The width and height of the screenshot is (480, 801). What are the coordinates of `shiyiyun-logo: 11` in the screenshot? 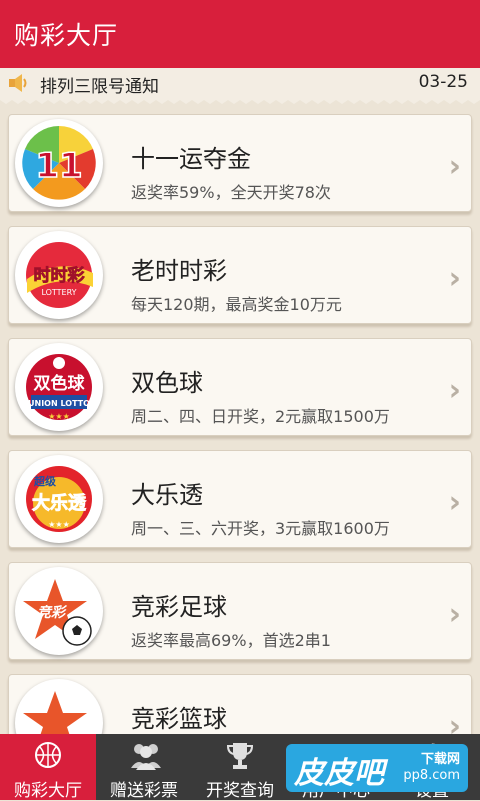 It's located at (59, 163).